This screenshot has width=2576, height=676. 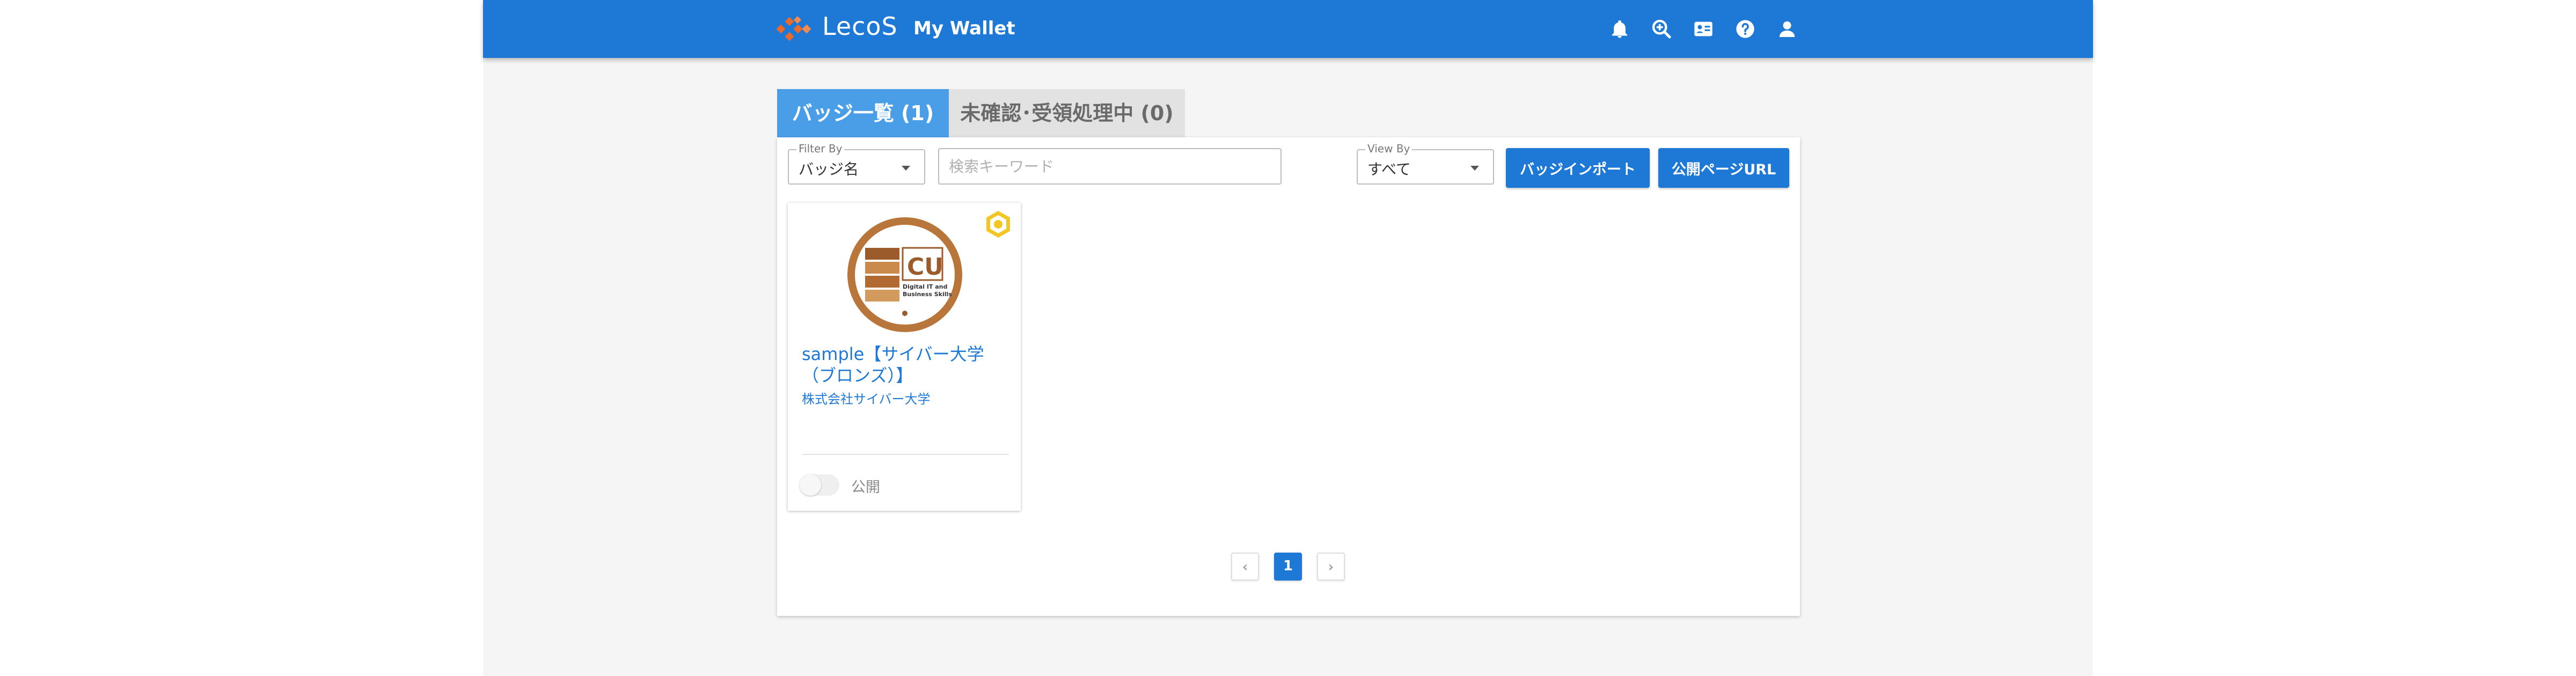 I want to click on view-by-select: View By すべて, so click(x=1425, y=164).